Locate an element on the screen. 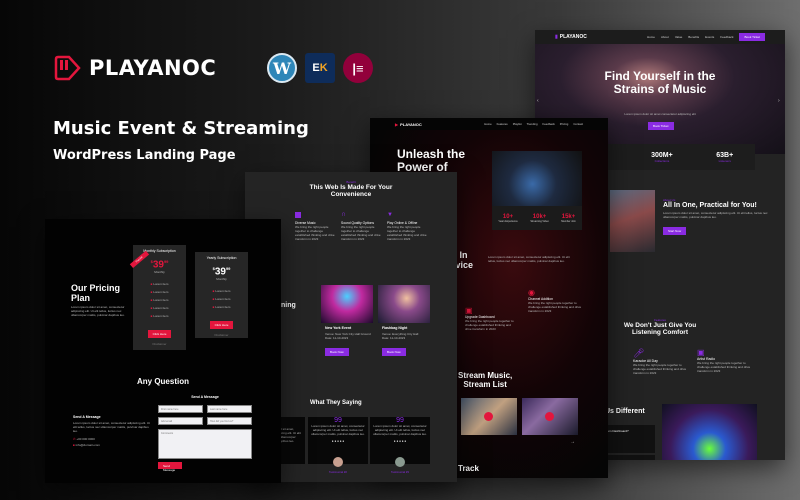 This screenshot has width=800, height=500. send-message-button: Send Message is located at coordinates (170, 467).